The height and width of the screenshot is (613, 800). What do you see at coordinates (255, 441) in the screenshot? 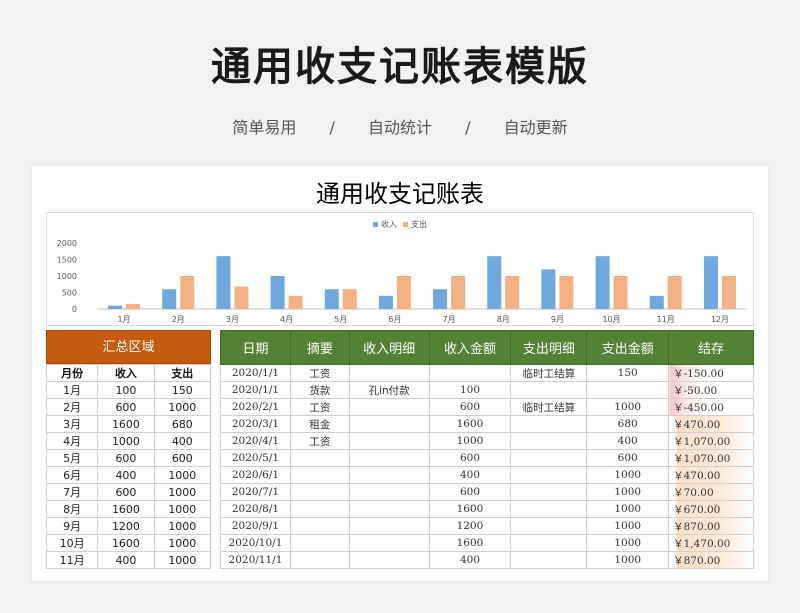
I see `table-cell: 2020/4/1` at bounding box center [255, 441].